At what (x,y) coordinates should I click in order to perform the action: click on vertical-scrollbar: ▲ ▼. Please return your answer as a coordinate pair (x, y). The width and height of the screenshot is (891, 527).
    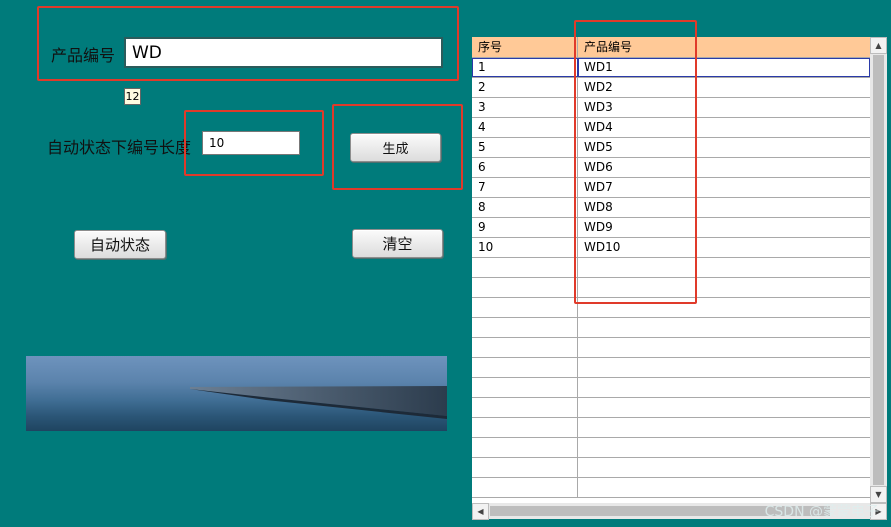
    Looking at the image, I should click on (878, 270).